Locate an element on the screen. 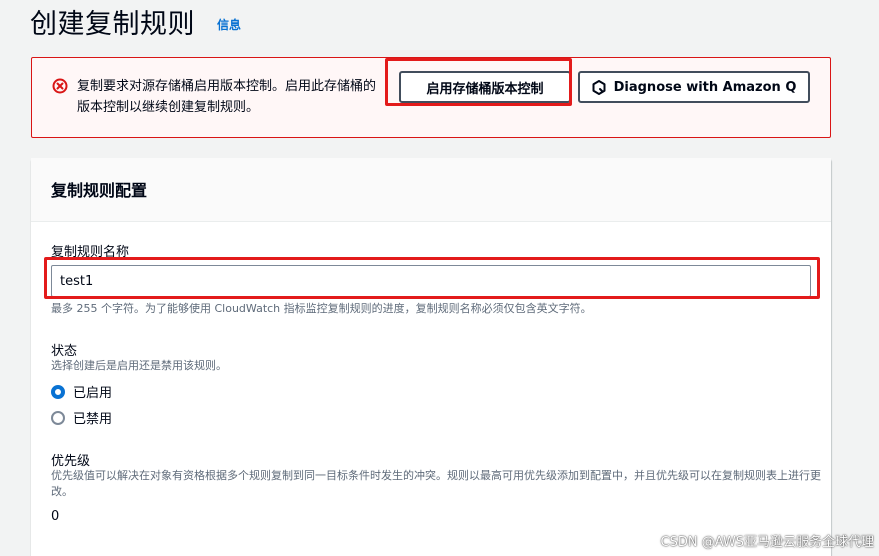 Image resolution: width=879 pixels, height=556 pixels. rule-name-label: 复制规则名称 is located at coordinates (90, 252).